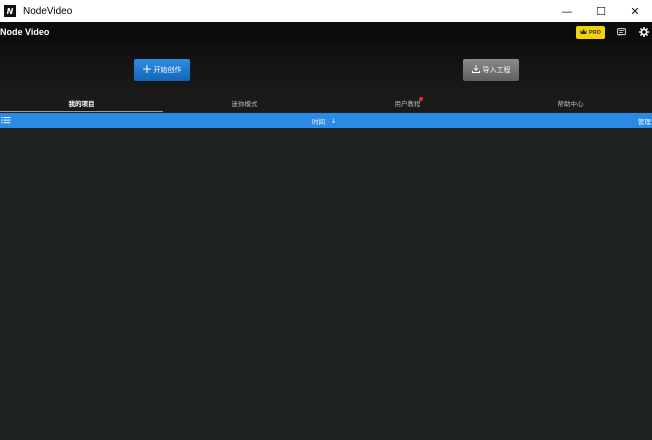 This screenshot has width=652, height=440. I want to click on brand-title: Node Video, so click(25, 32).